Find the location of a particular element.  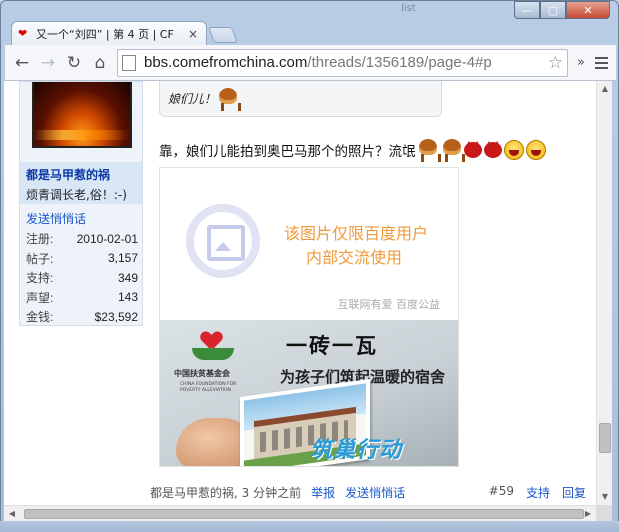

home-button: ⌂ is located at coordinates (100, 63).